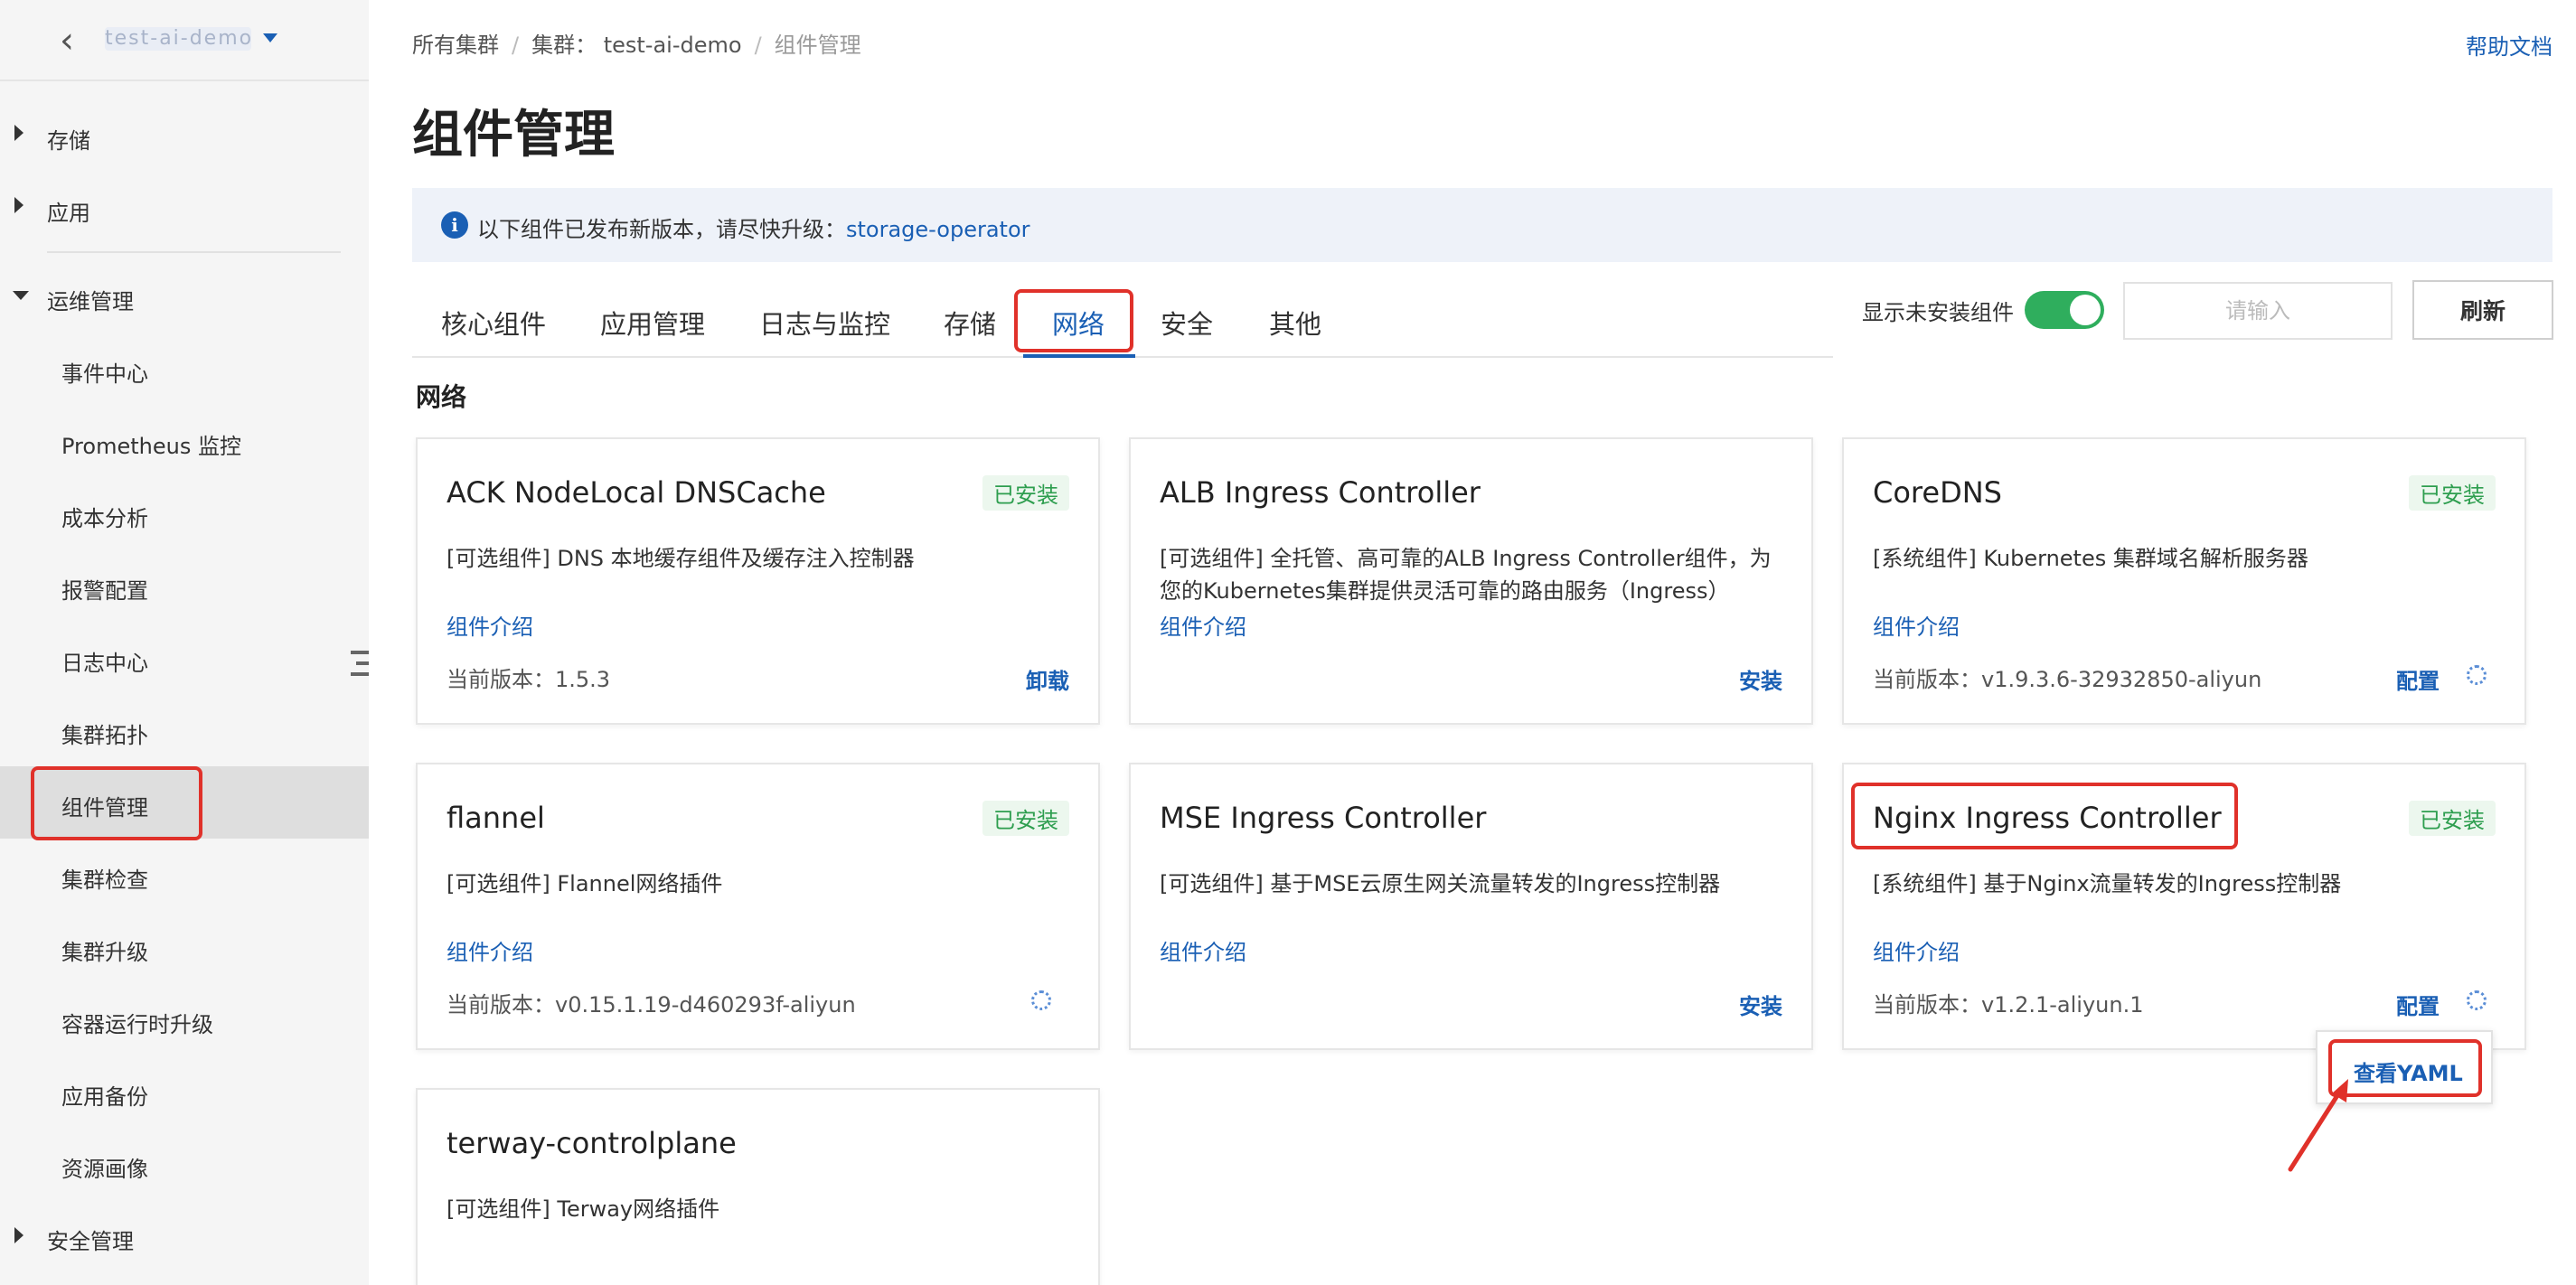 The image size is (2576, 1285). I want to click on component-description: [系统组件] 基于Nginx流量转发的Ingress控制器, so click(2107, 883).